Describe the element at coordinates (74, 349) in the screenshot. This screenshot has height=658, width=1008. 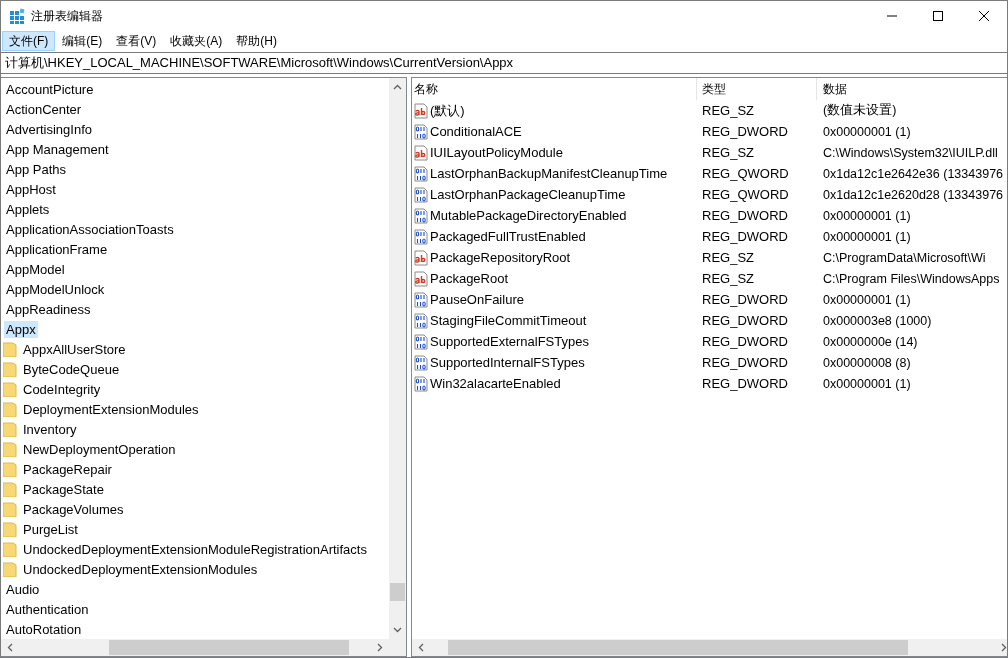
I see `tree-item: AppxAllUserStore` at that location.